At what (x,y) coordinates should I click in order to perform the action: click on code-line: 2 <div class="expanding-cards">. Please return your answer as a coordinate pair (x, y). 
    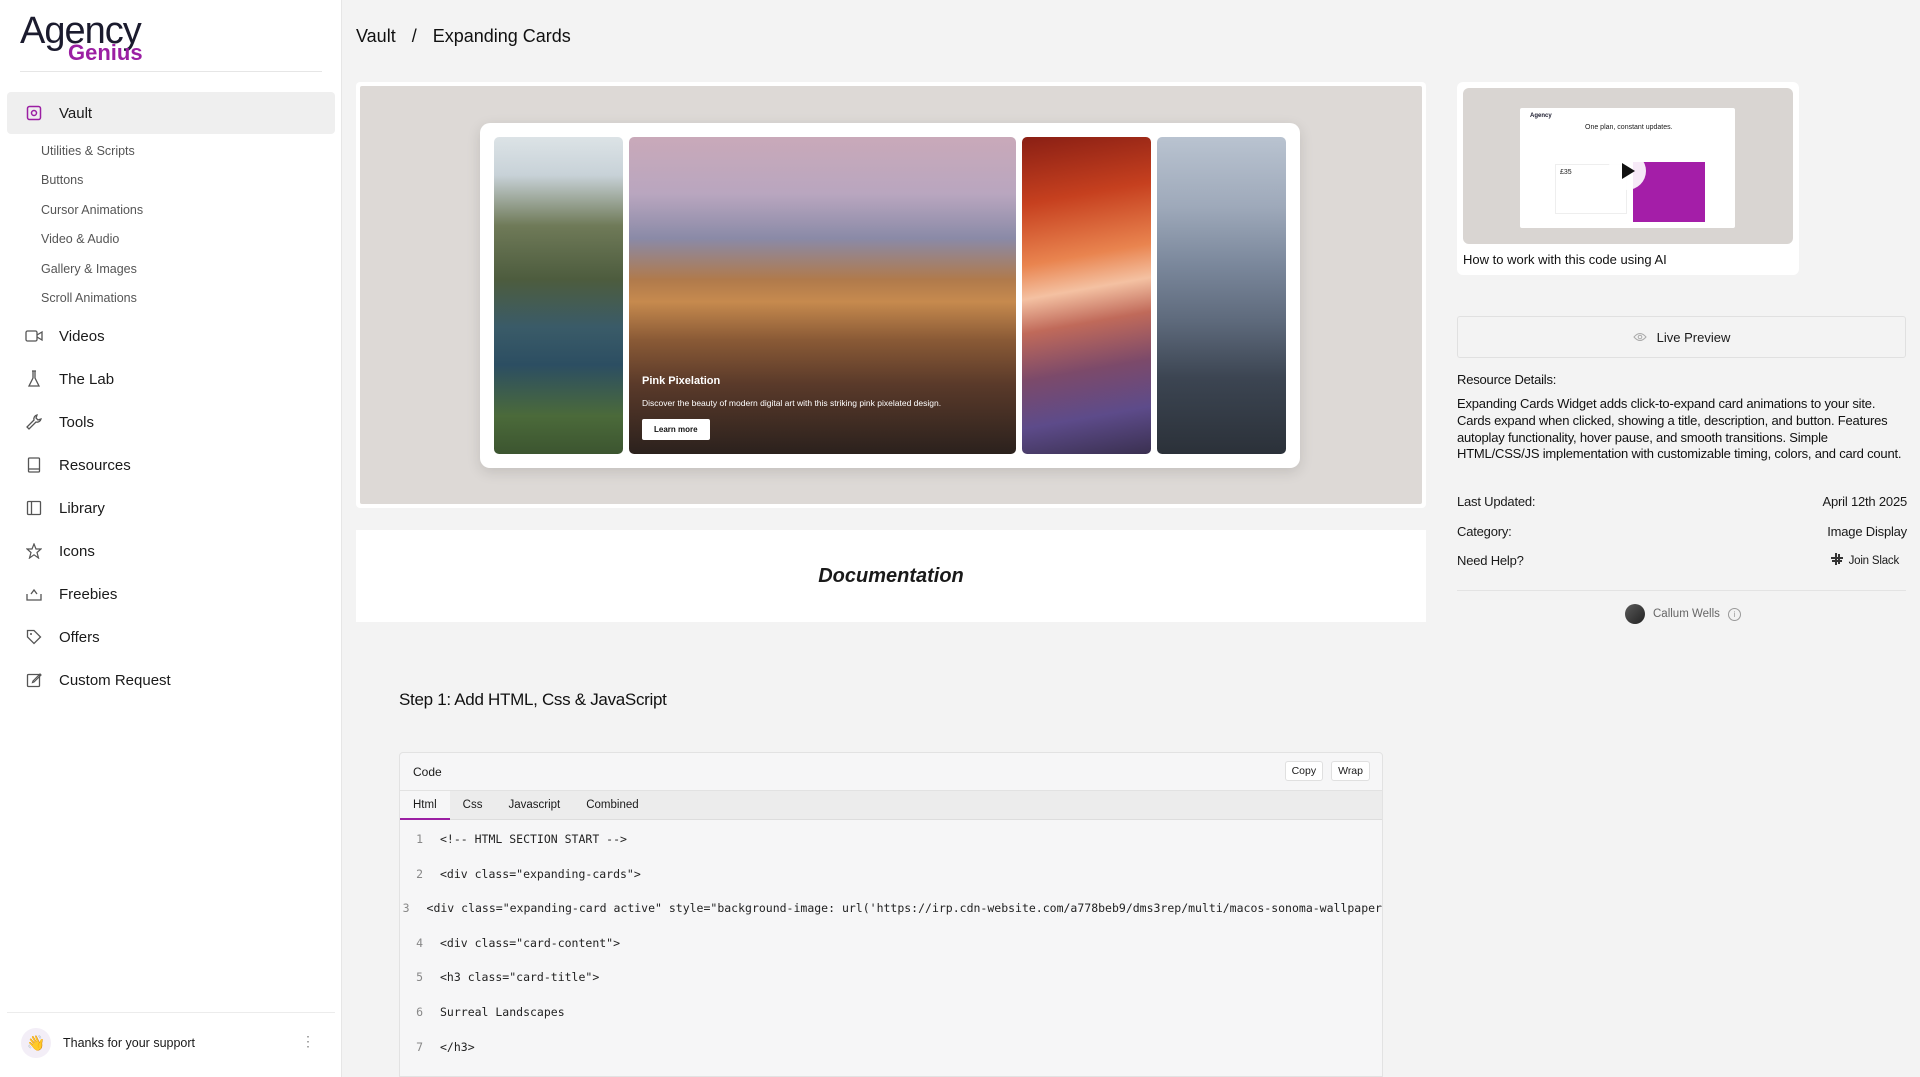
    Looking at the image, I should click on (891, 884).